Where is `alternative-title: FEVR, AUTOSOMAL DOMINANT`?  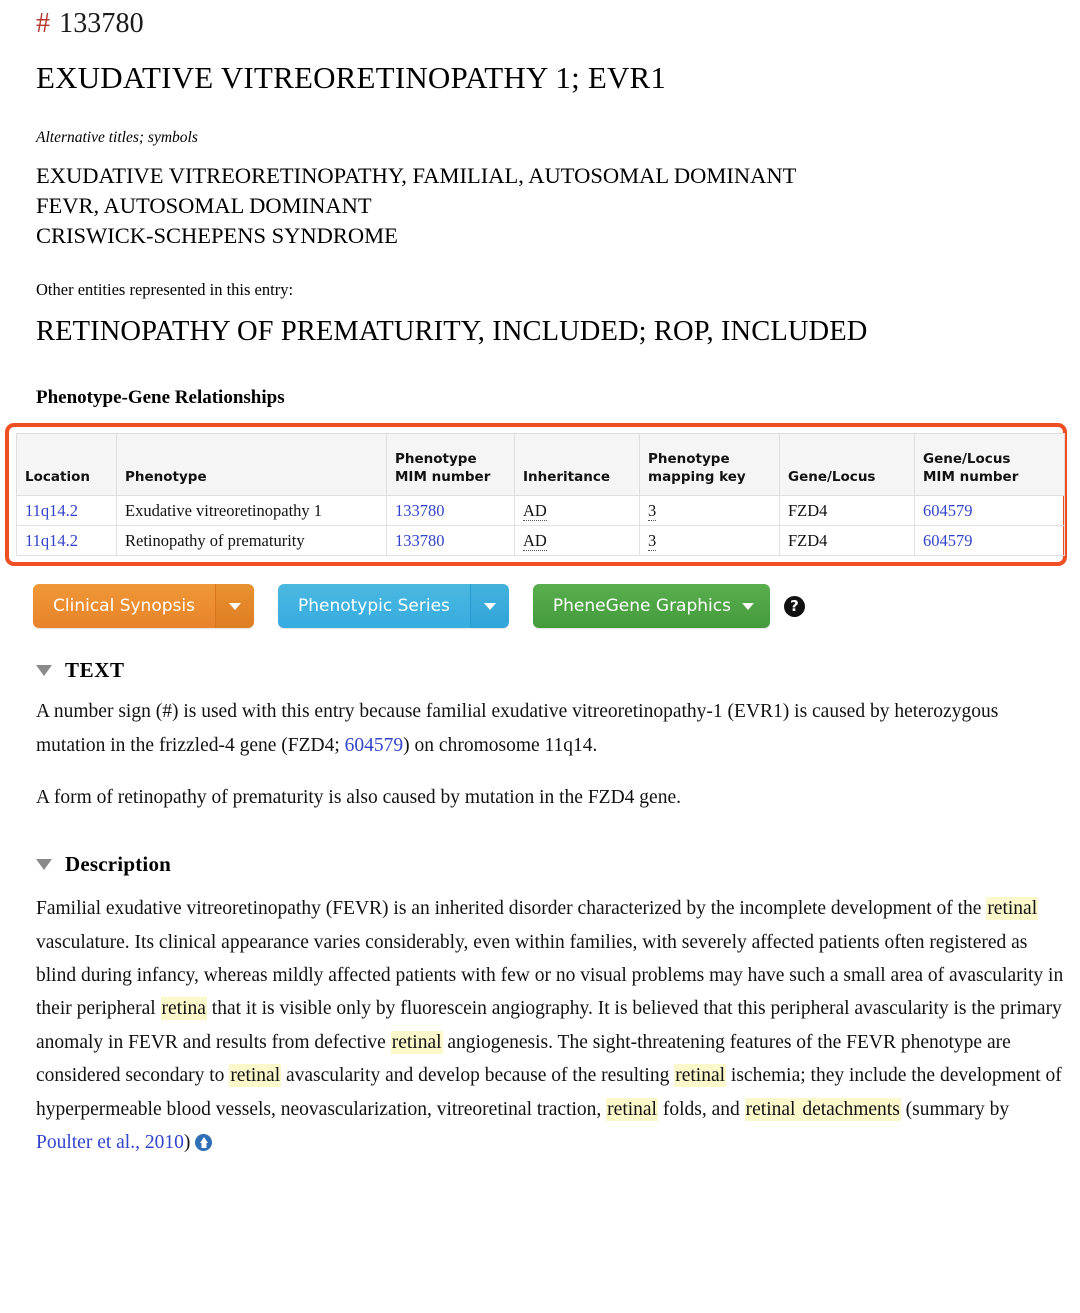 alternative-title: FEVR, AUTOSOMAL DOMINANT is located at coordinates (204, 205).